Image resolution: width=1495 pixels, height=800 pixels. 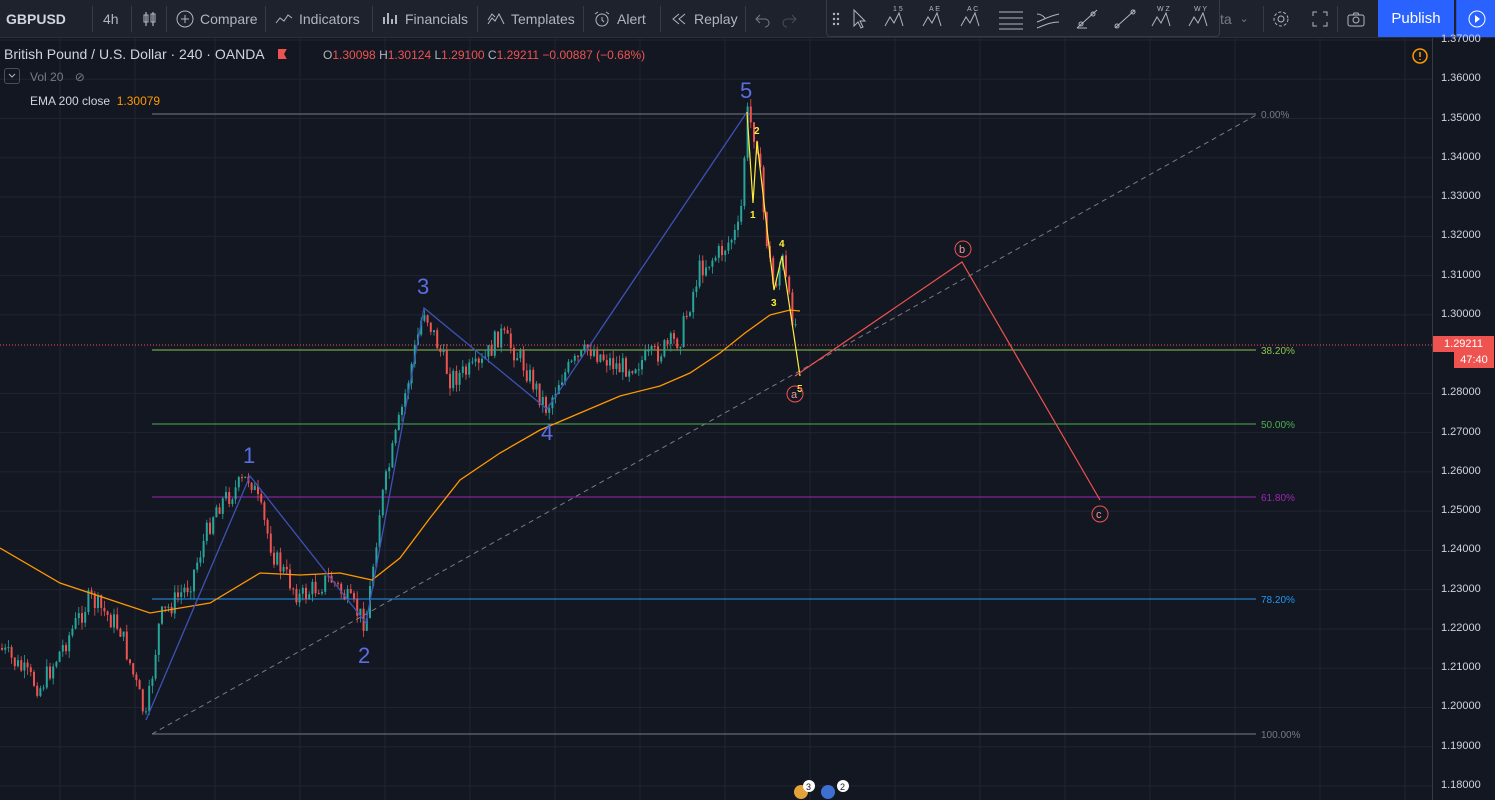 What do you see at coordinates (762, 20) in the screenshot?
I see `undo-icon` at bounding box center [762, 20].